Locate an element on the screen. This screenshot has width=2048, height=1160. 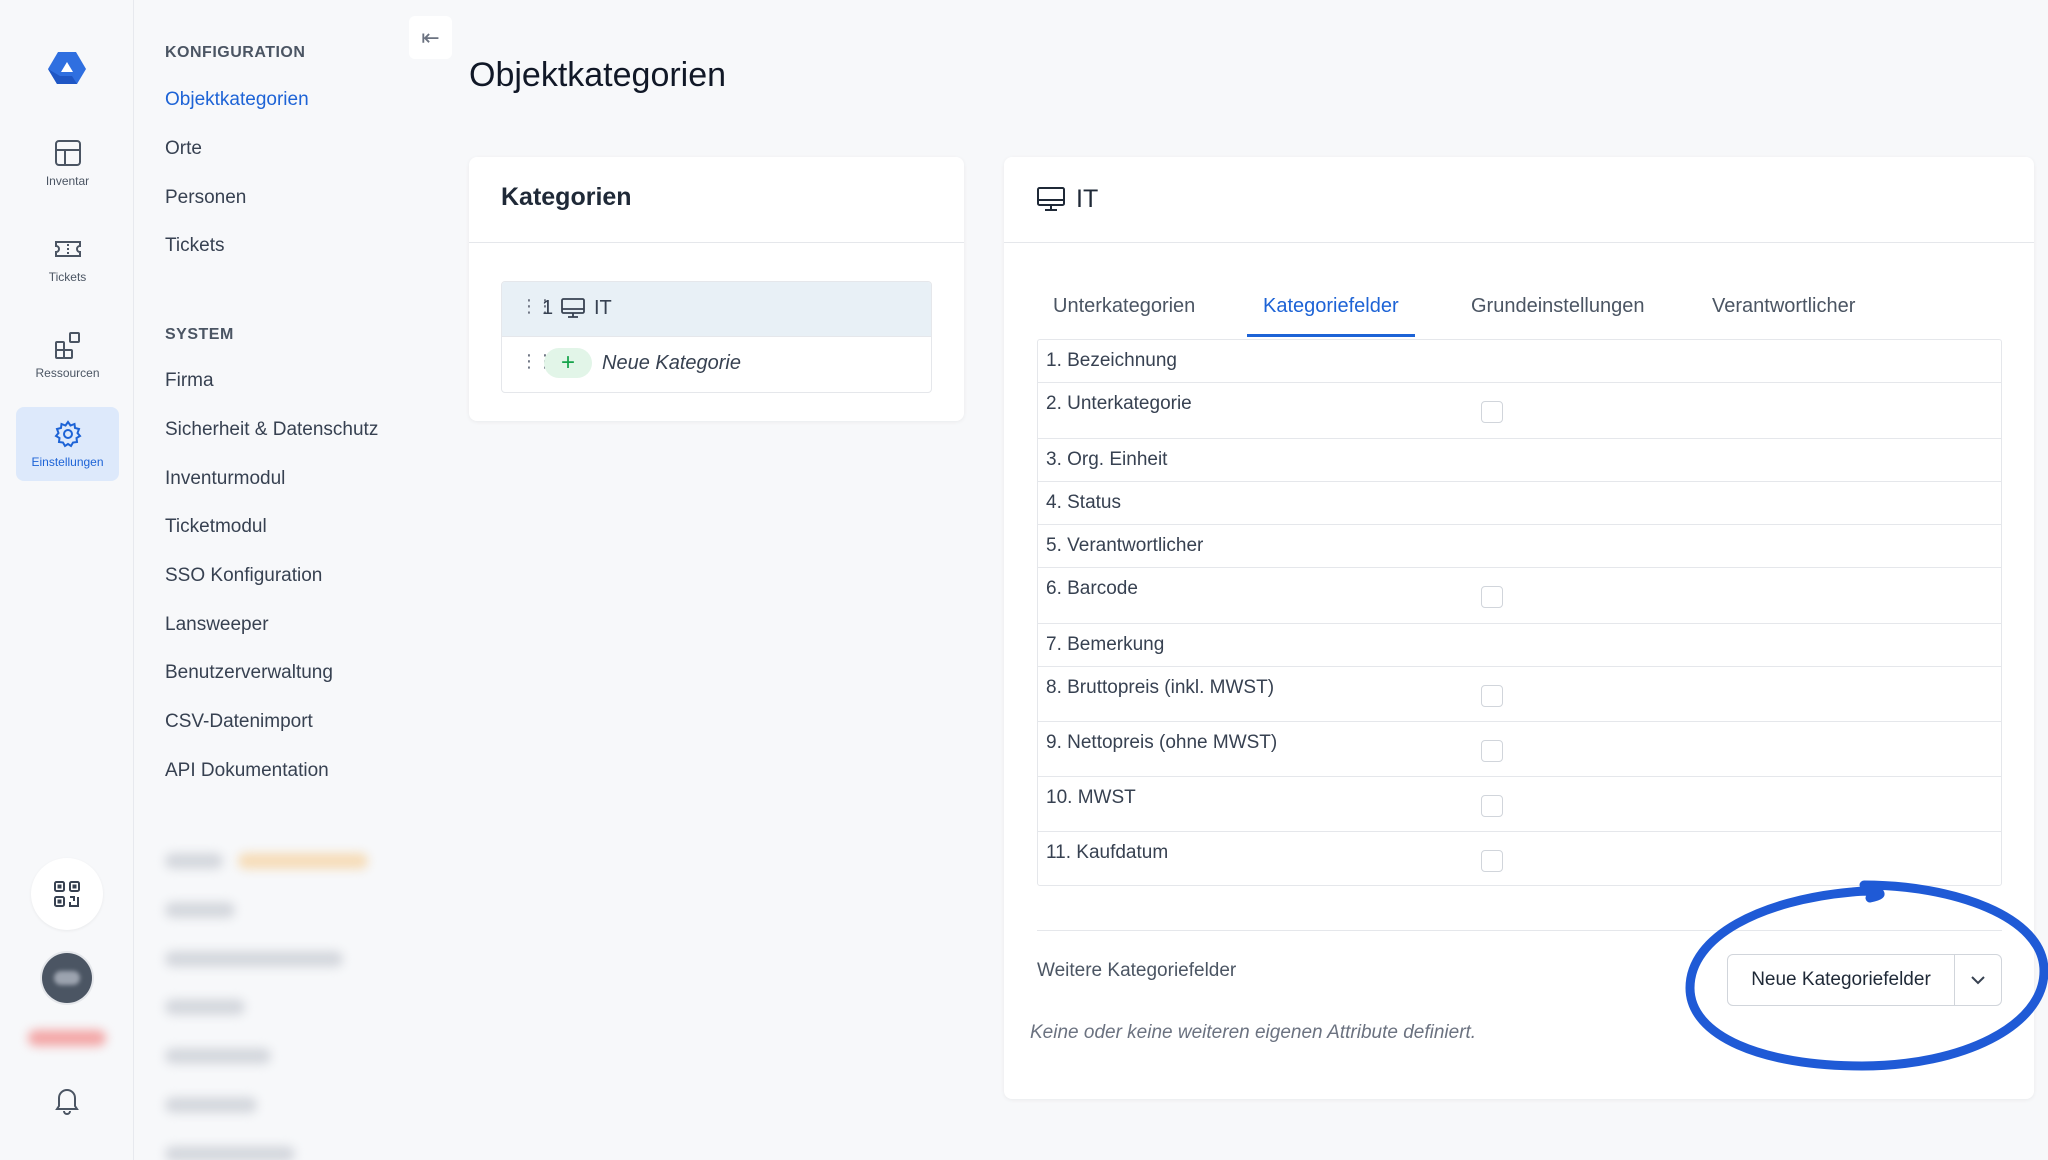
avatar is located at coordinates (67, 978).